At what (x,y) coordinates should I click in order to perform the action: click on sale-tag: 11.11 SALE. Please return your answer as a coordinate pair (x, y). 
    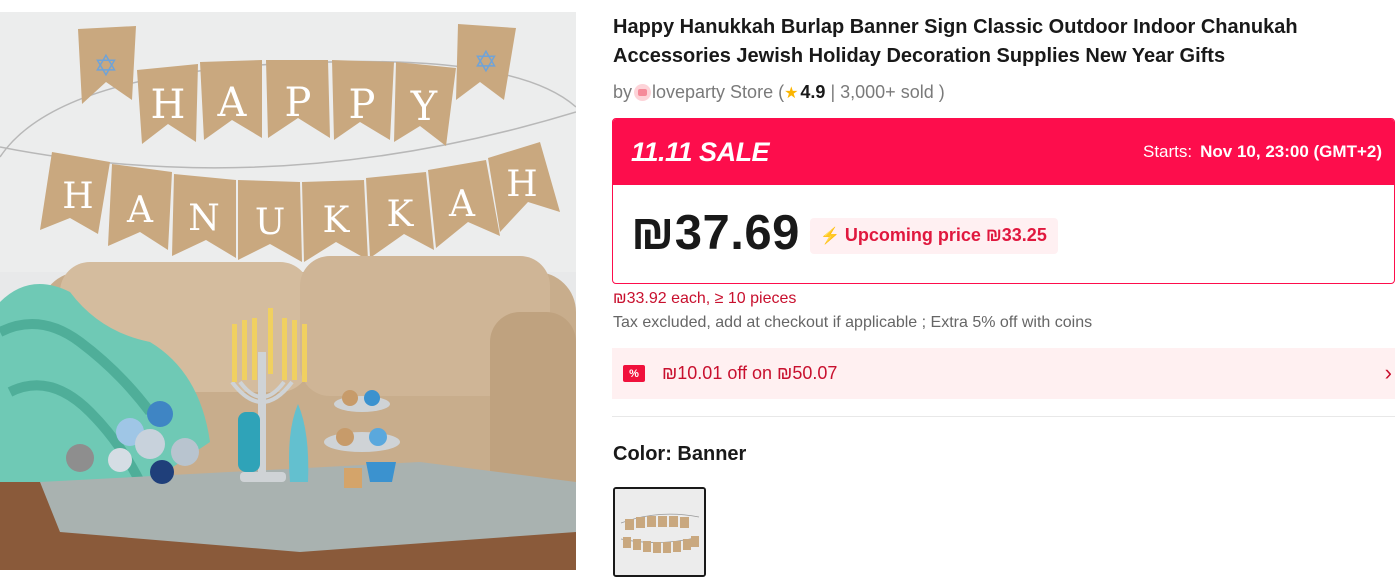
    Looking at the image, I should click on (700, 151).